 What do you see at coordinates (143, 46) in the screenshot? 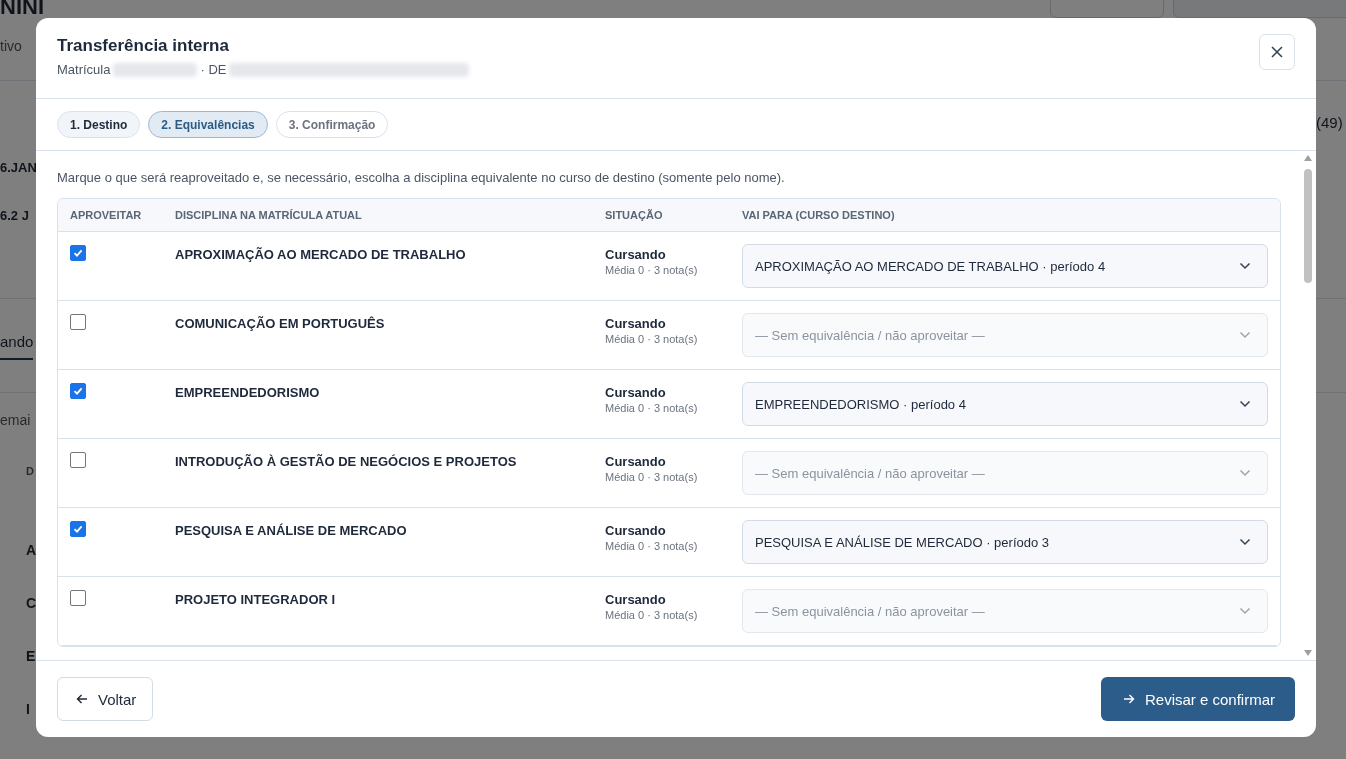
I see `dialog-title: Transferência interna` at bounding box center [143, 46].